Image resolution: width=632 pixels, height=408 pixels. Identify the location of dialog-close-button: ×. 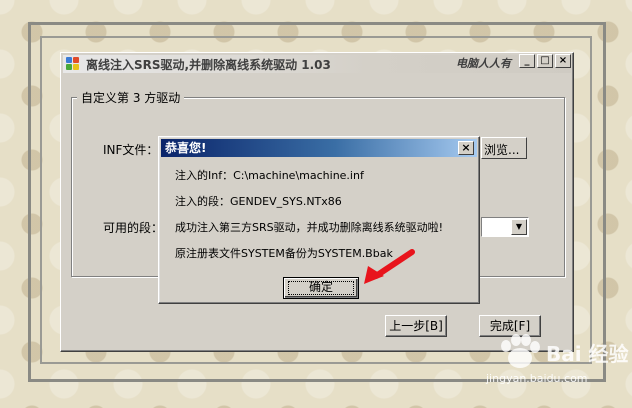
(466, 148).